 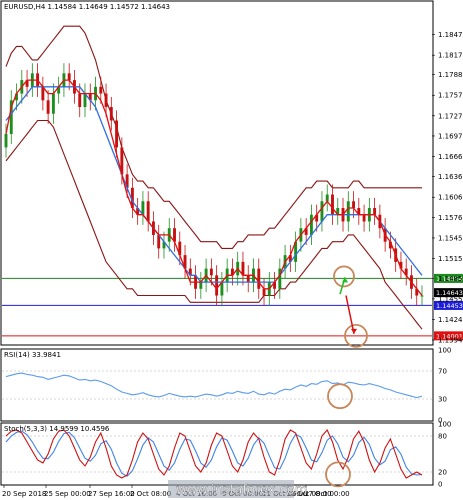 I want to click on watermark: www.instaforex.com, so click(x=241, y=490).